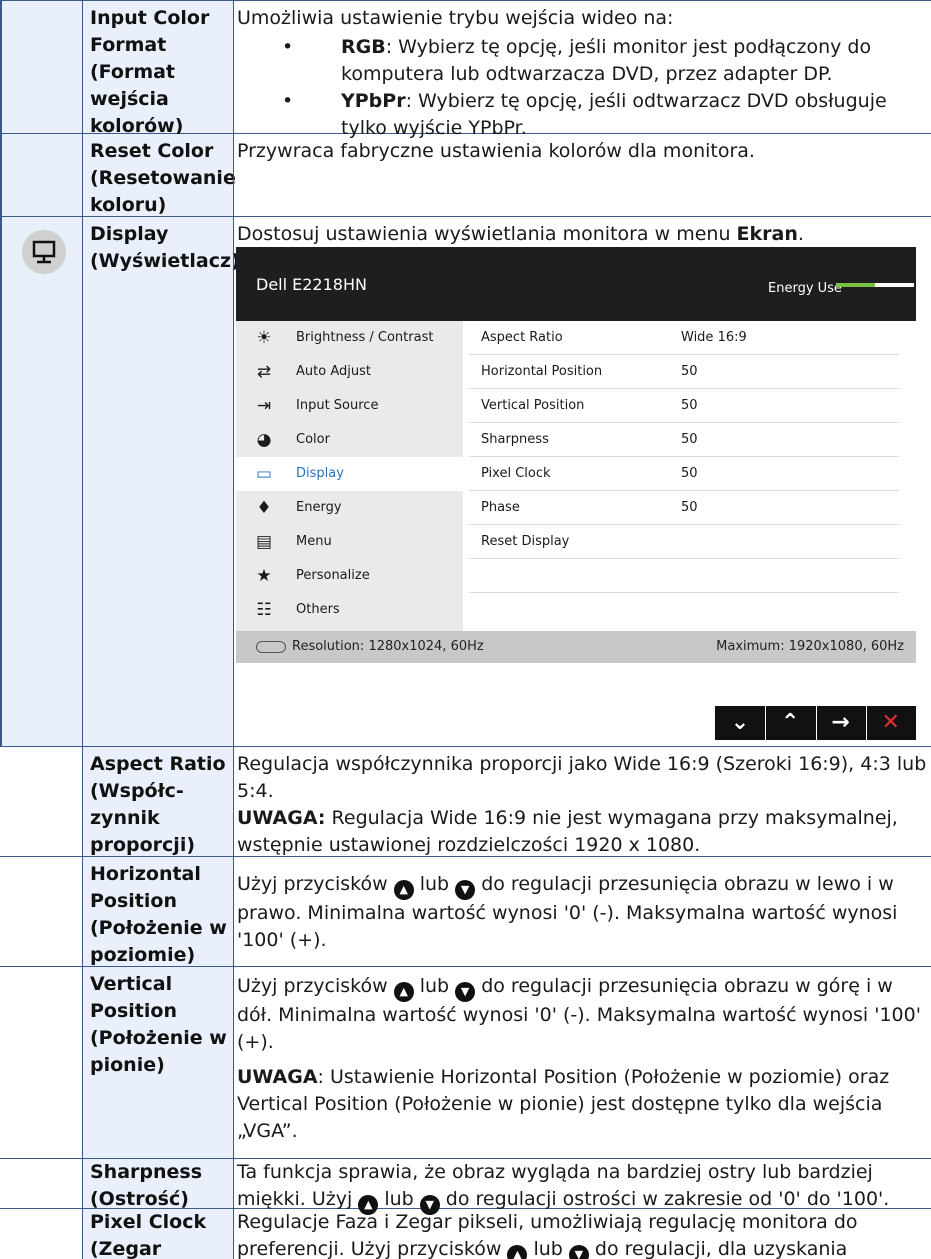 The image size is (931, 1259). Describe the element at coordinates (337, 405) in the screenshot. I see `osd-menu-item-label: Input Source` at that location.